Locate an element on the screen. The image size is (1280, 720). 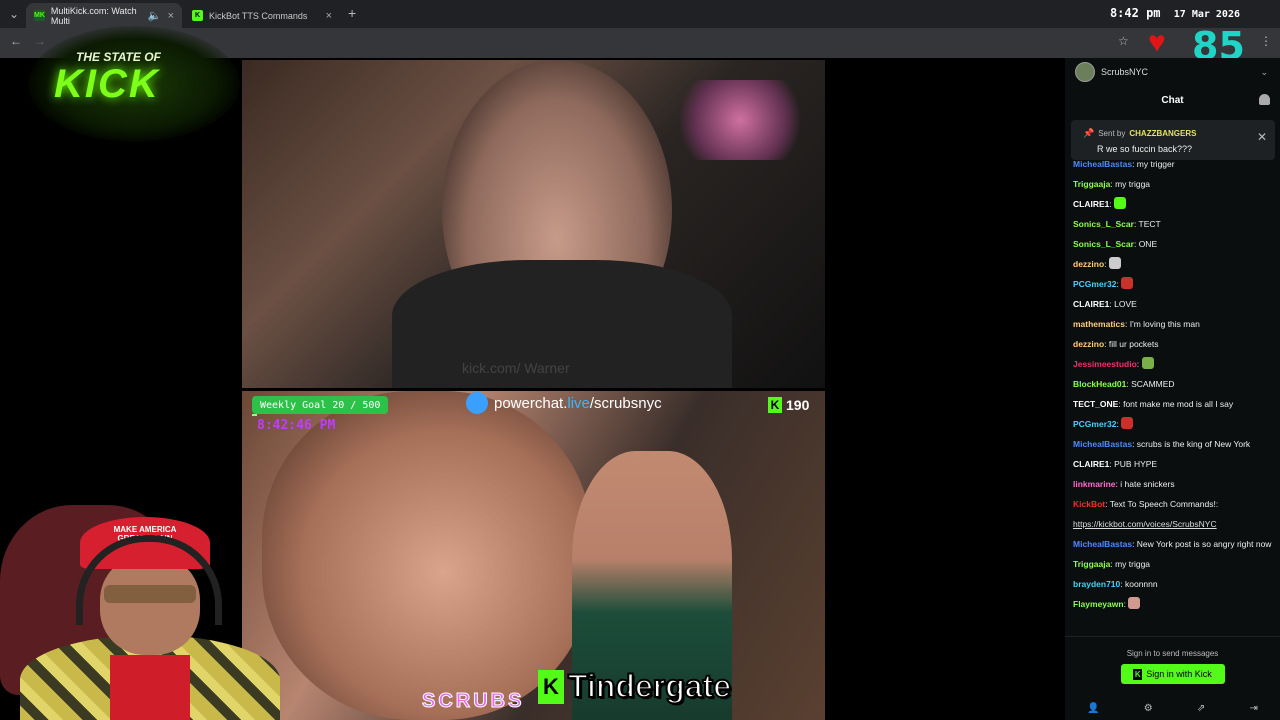
chat-message: https://kickbot.com/voices/ScrubsNYC is located at coordinates (1173, 524).